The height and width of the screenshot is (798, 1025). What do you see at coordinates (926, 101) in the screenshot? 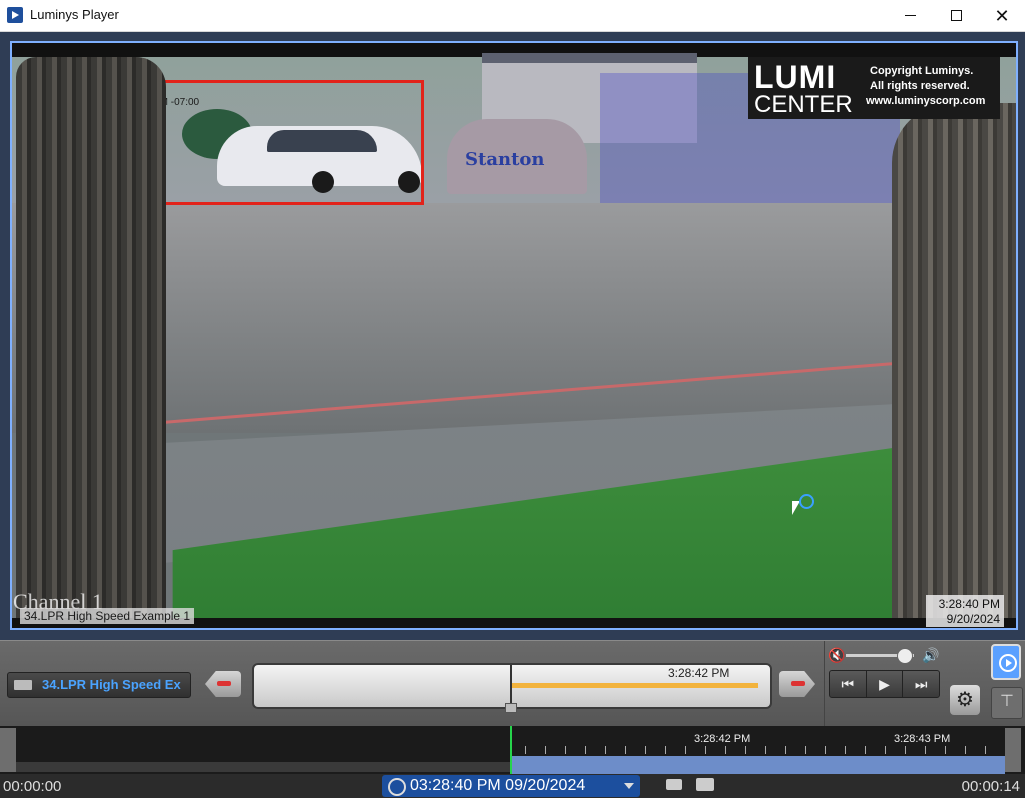
I see `logo-url: www.luminyscorp.com` at bounding box center [926, 101].